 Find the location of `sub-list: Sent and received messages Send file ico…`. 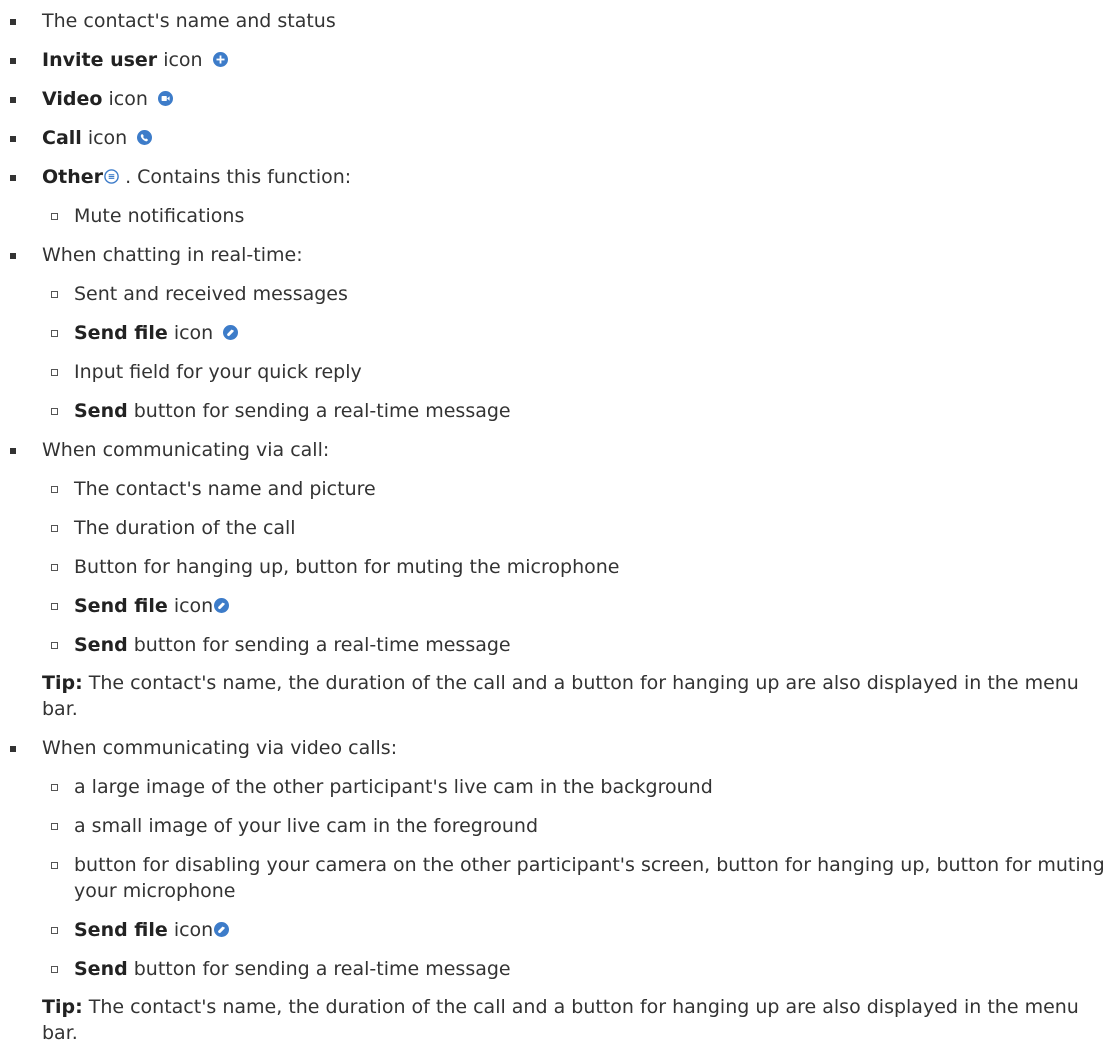

sub-list: Sent and received messages Send file ico… is located at coordinates (577, 352).